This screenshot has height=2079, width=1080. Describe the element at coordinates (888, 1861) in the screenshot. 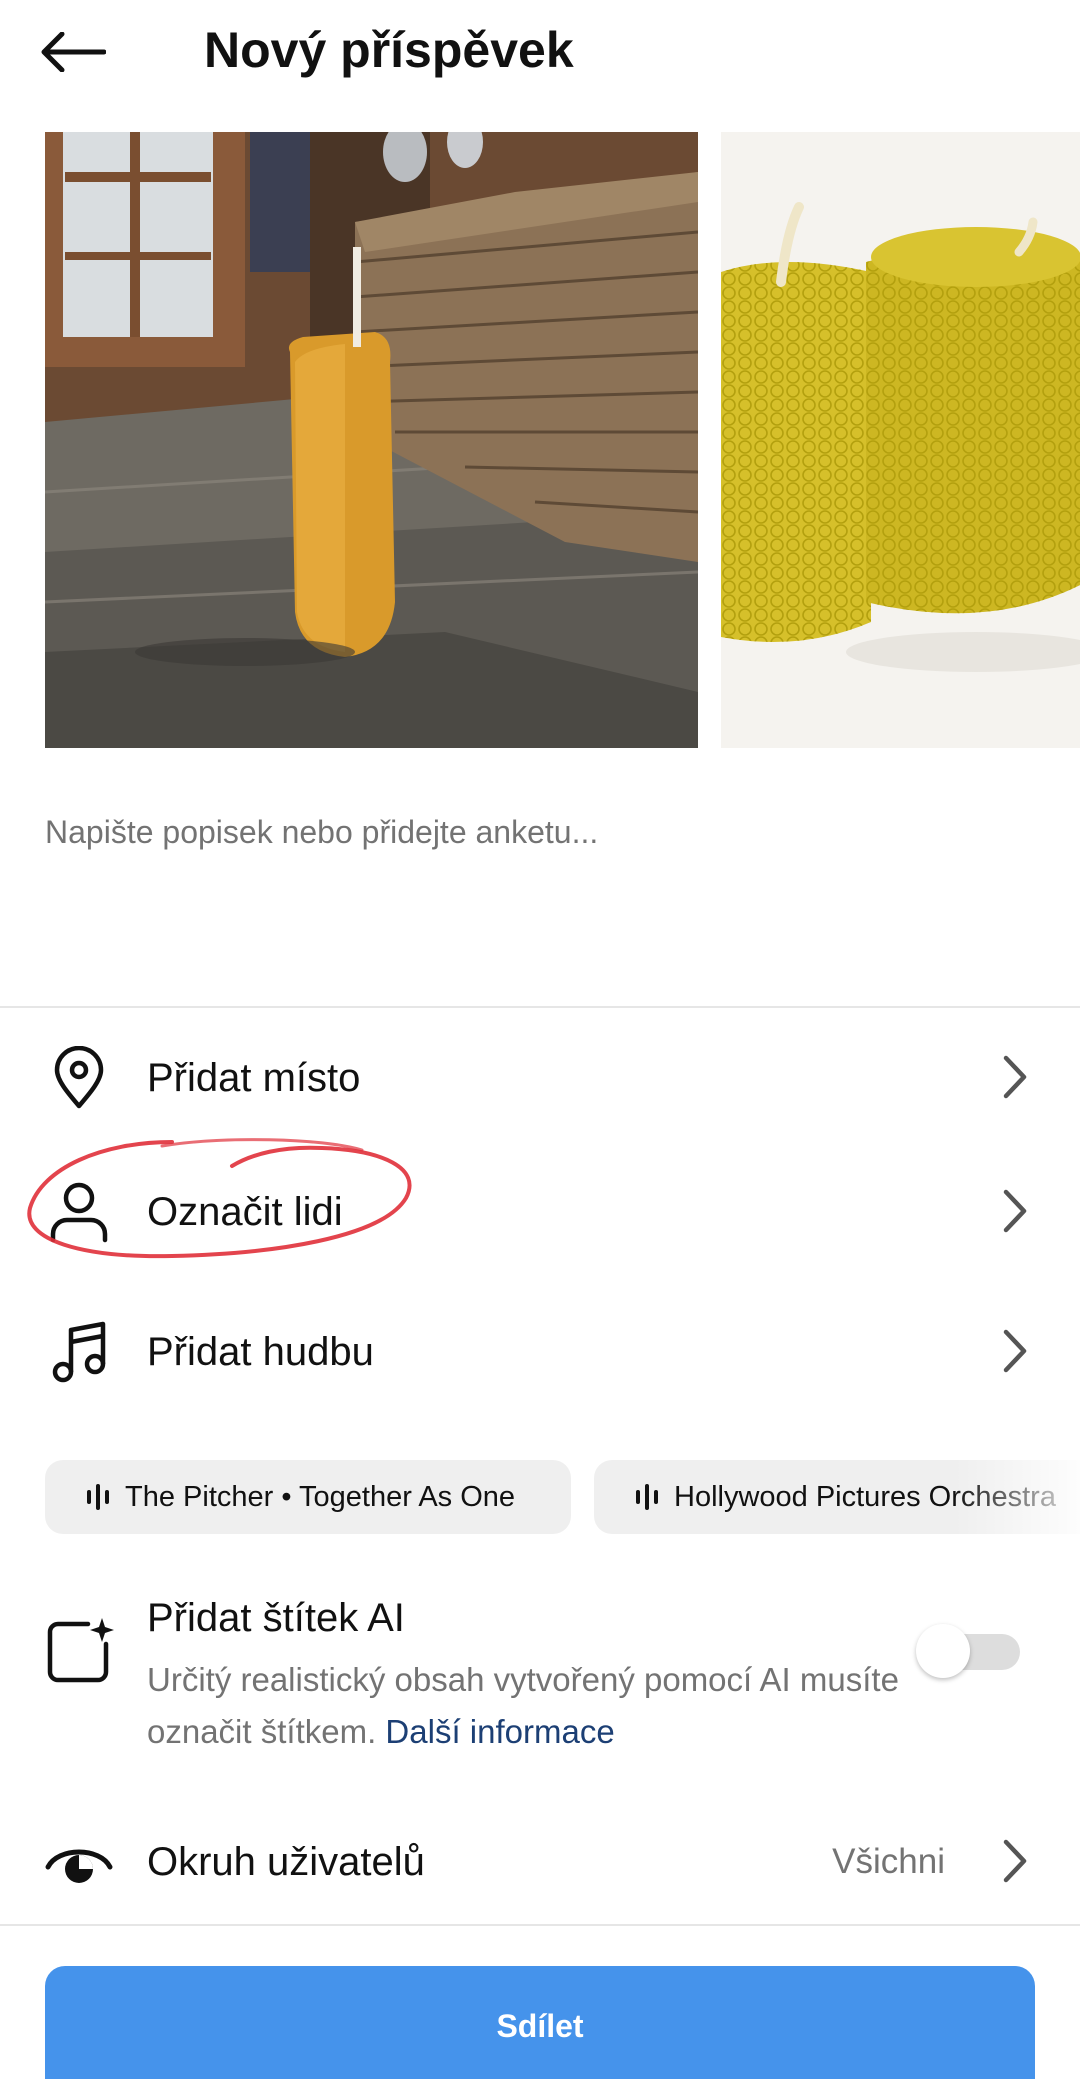

I see `audience-value: Všichni` at that location.